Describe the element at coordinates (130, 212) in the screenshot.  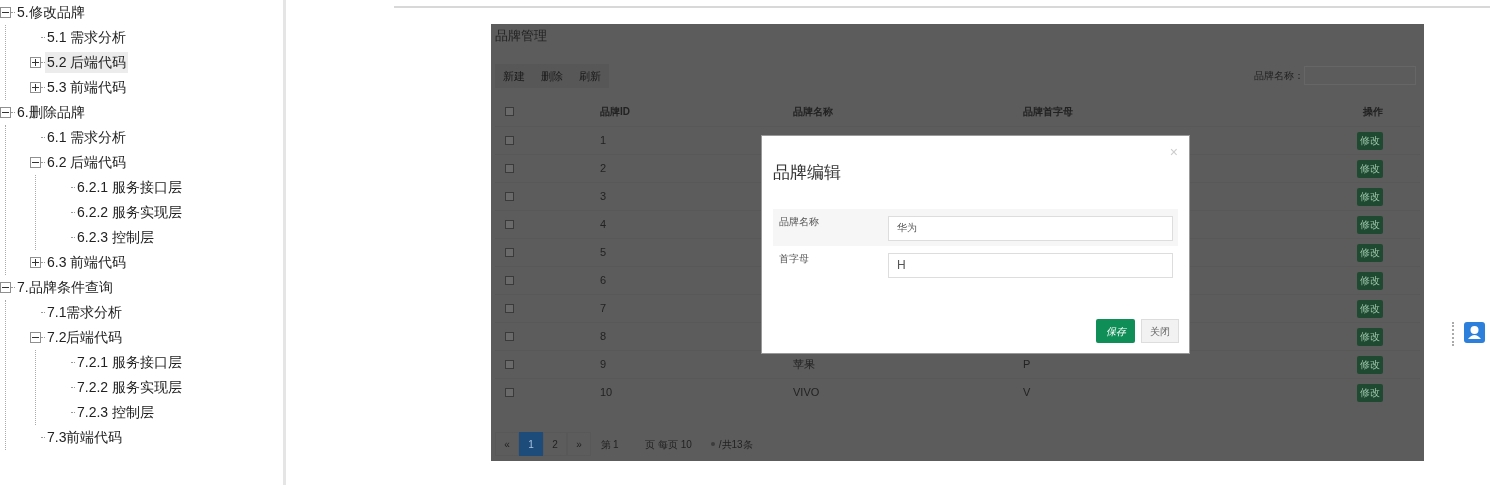
I see `tree-item: 6.2.2 服务实现层` at that location.